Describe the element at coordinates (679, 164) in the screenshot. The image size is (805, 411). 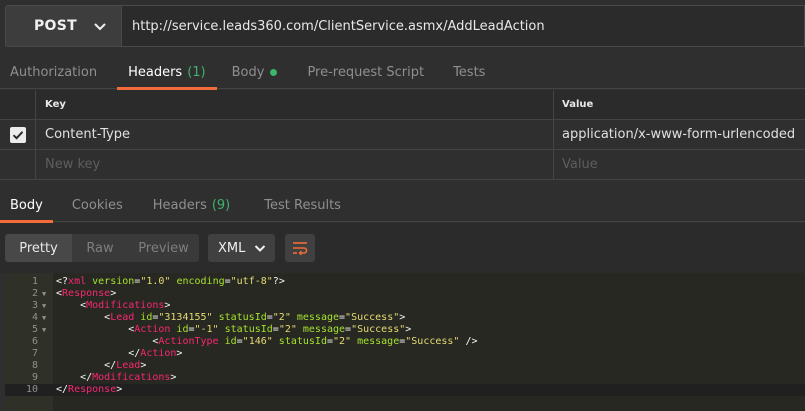
I see `new-value-input: Value` at that location.